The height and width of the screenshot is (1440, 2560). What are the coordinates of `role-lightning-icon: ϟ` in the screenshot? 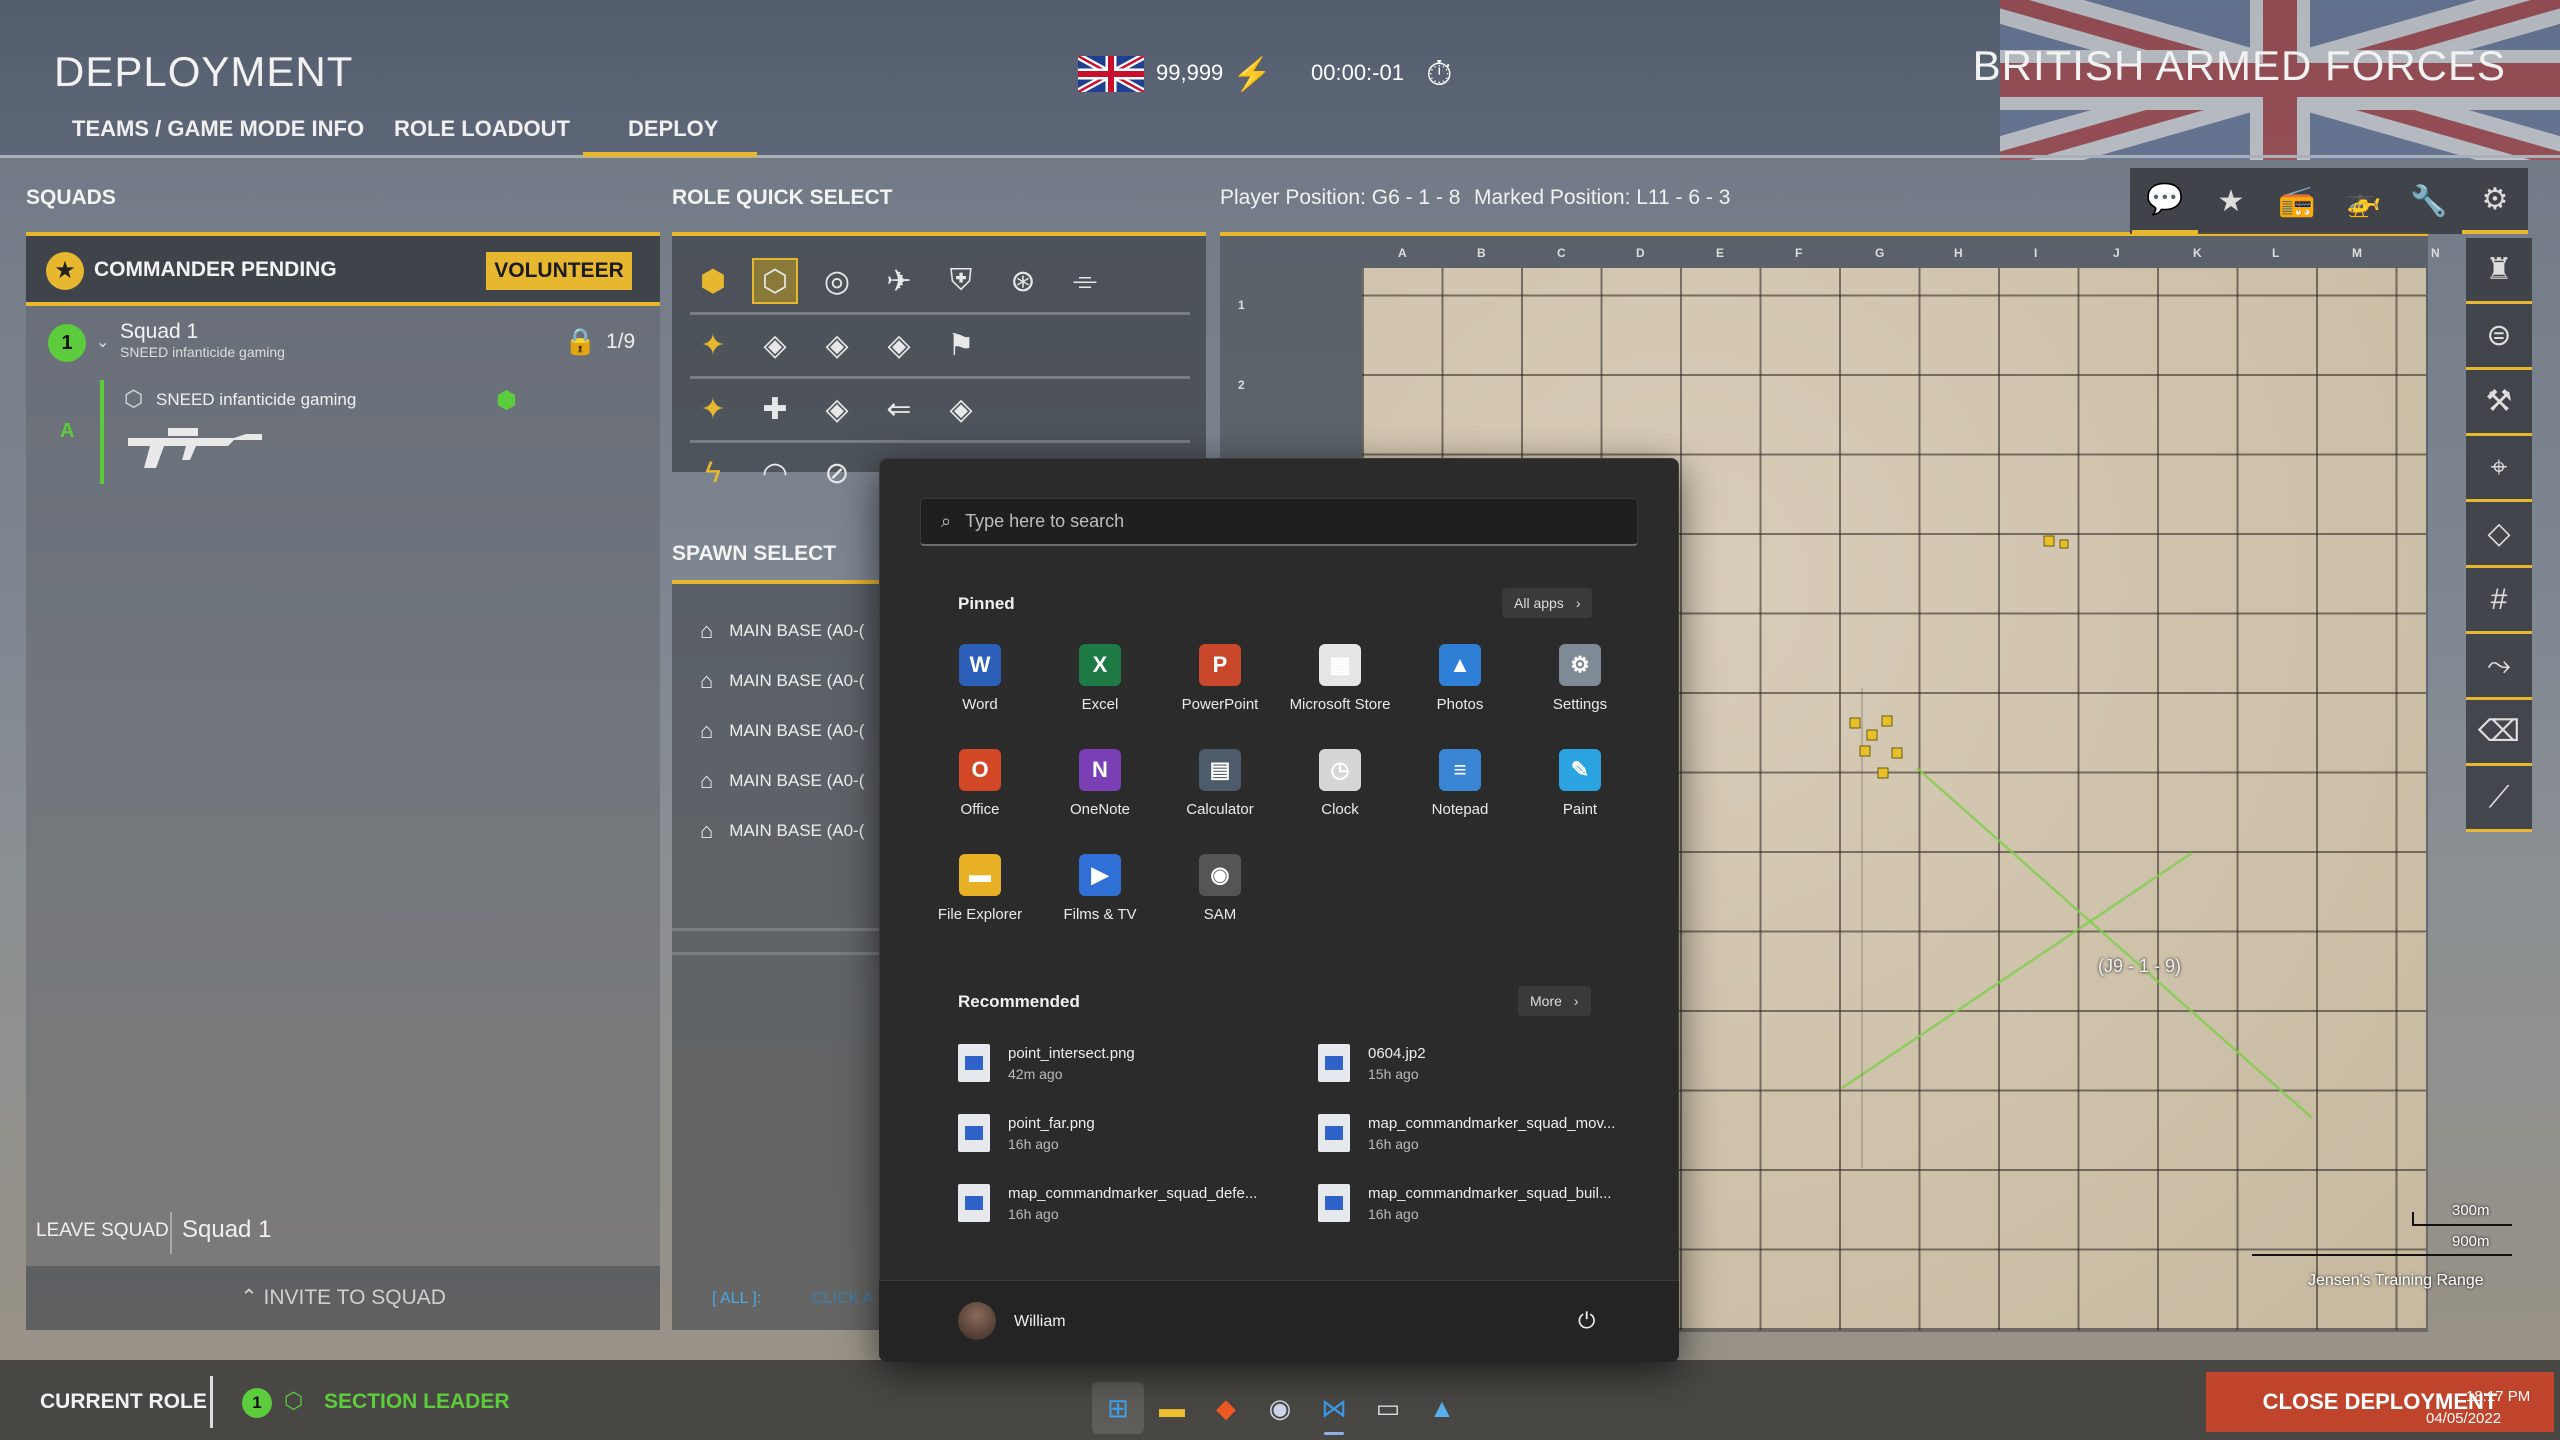 It's located at (713, 473).